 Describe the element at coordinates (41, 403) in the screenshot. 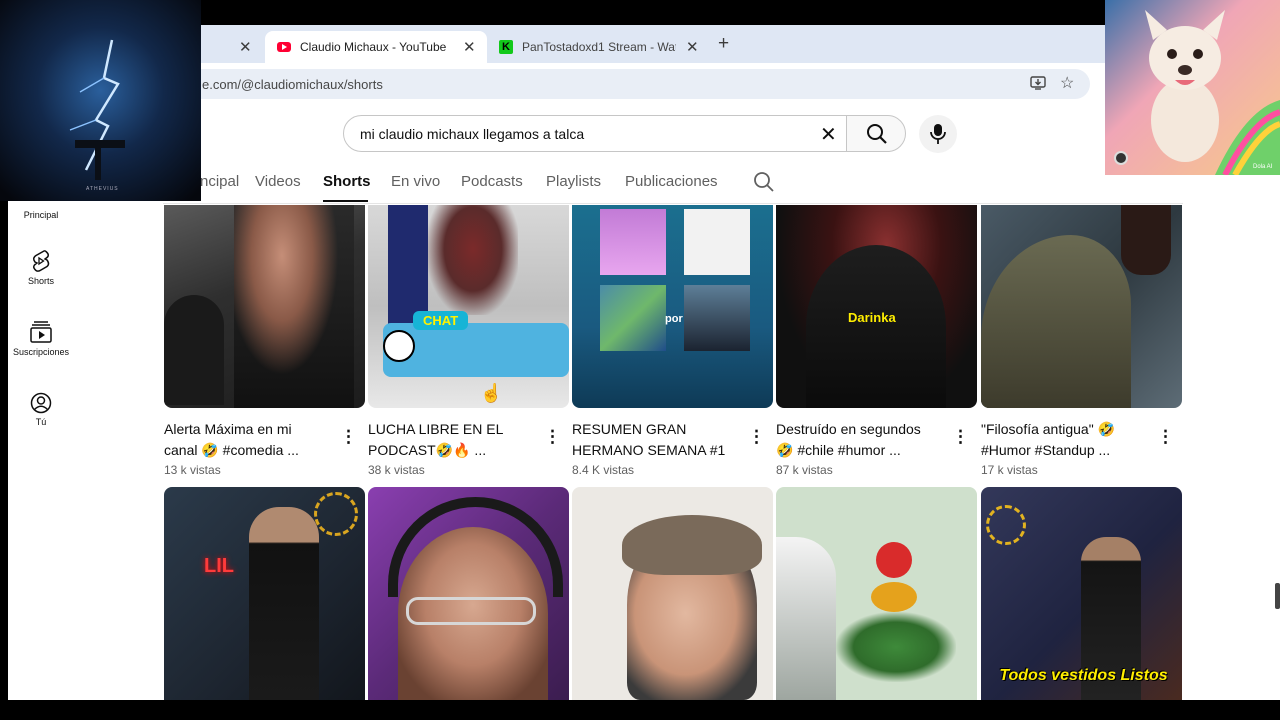

I see `you-icon` at that location.